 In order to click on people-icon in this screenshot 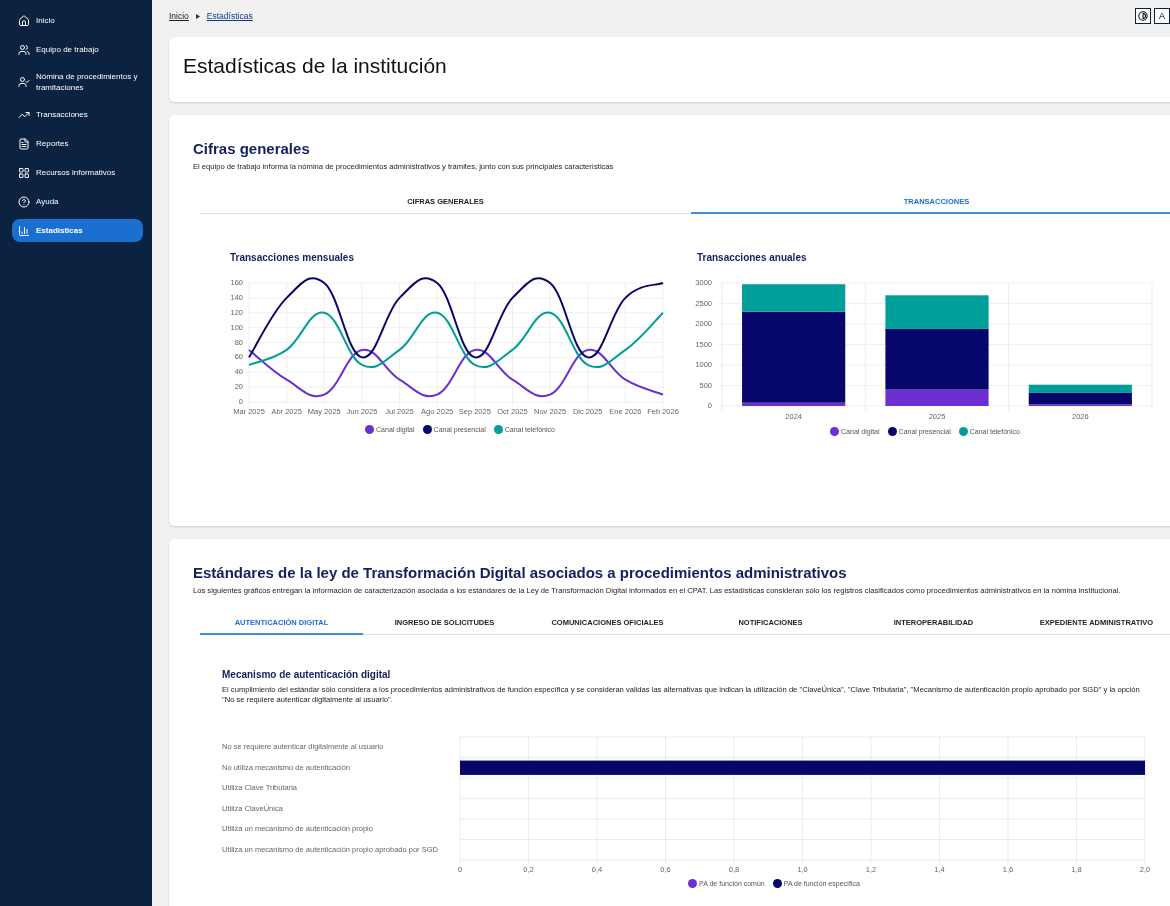, I will do `click(24, 49)`.